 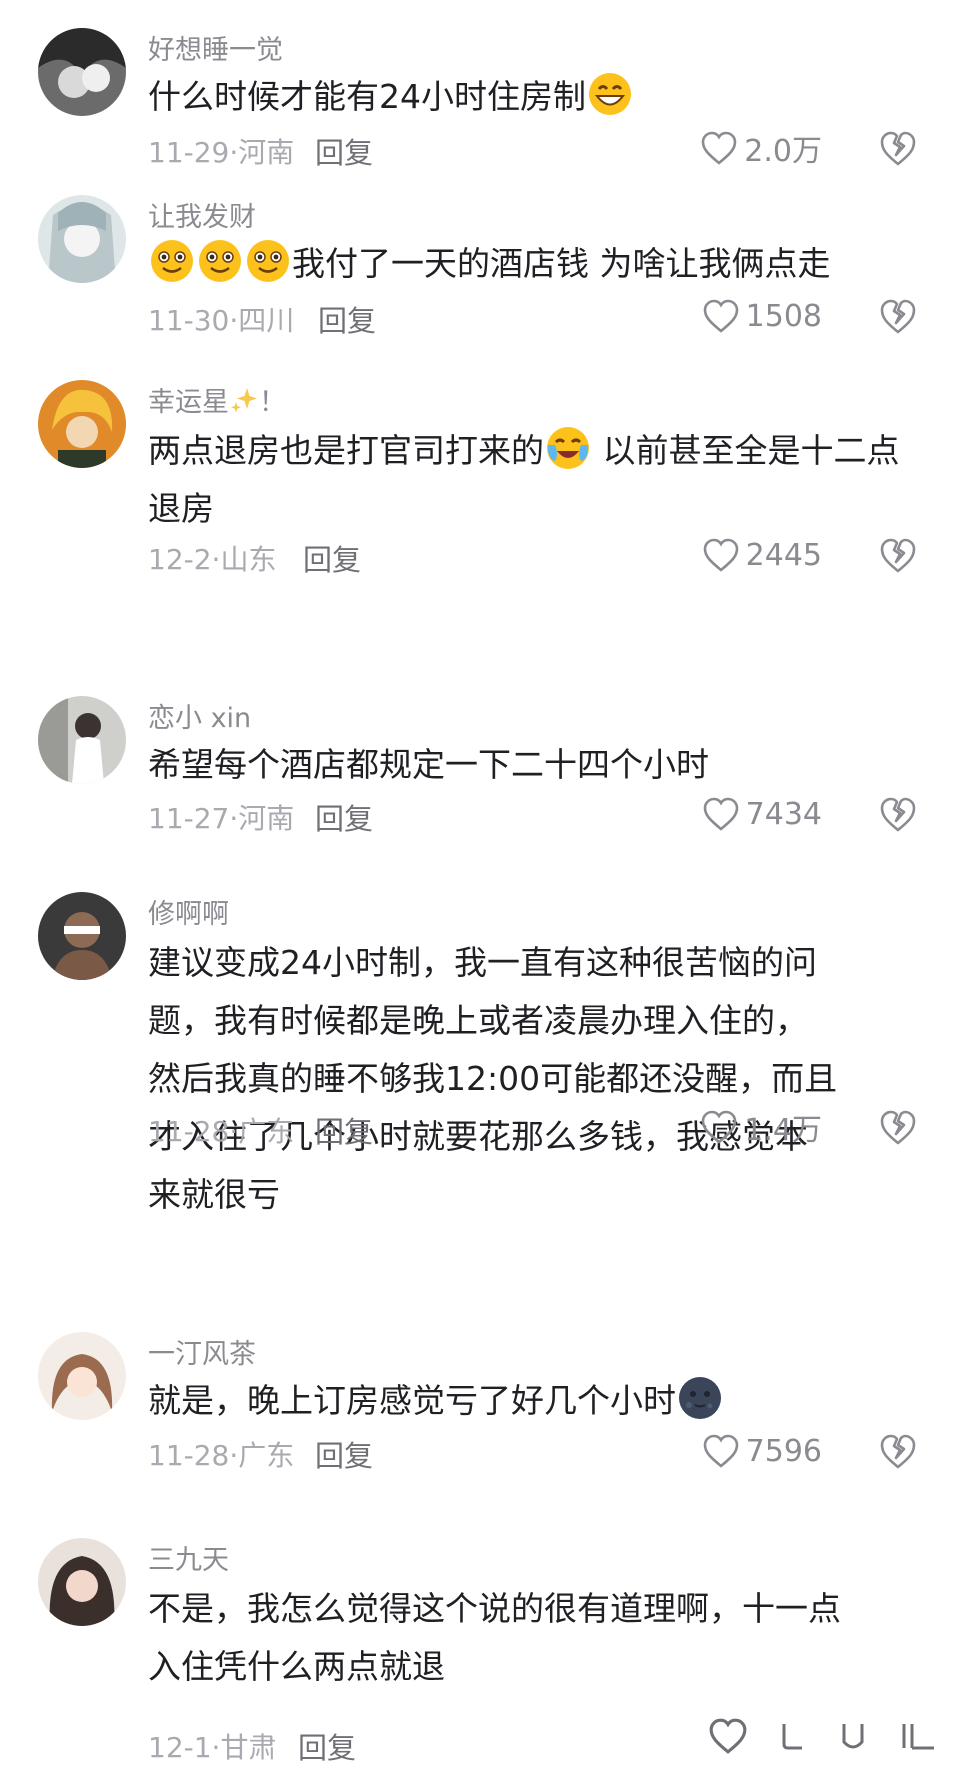 I want to click on like-count: 2445, so click(x=783, y=555).